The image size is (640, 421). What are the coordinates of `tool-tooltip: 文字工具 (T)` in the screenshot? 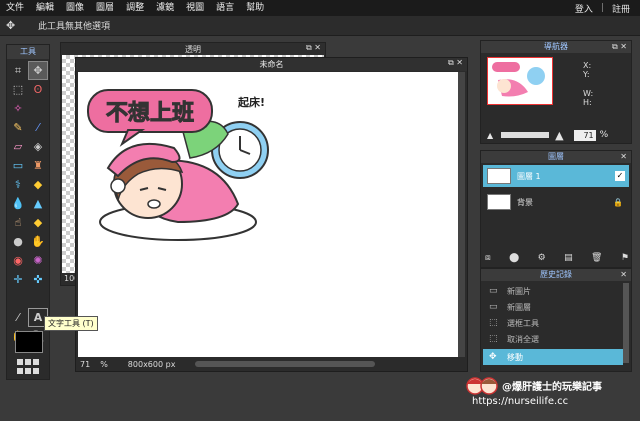 It's located at (71, 323).